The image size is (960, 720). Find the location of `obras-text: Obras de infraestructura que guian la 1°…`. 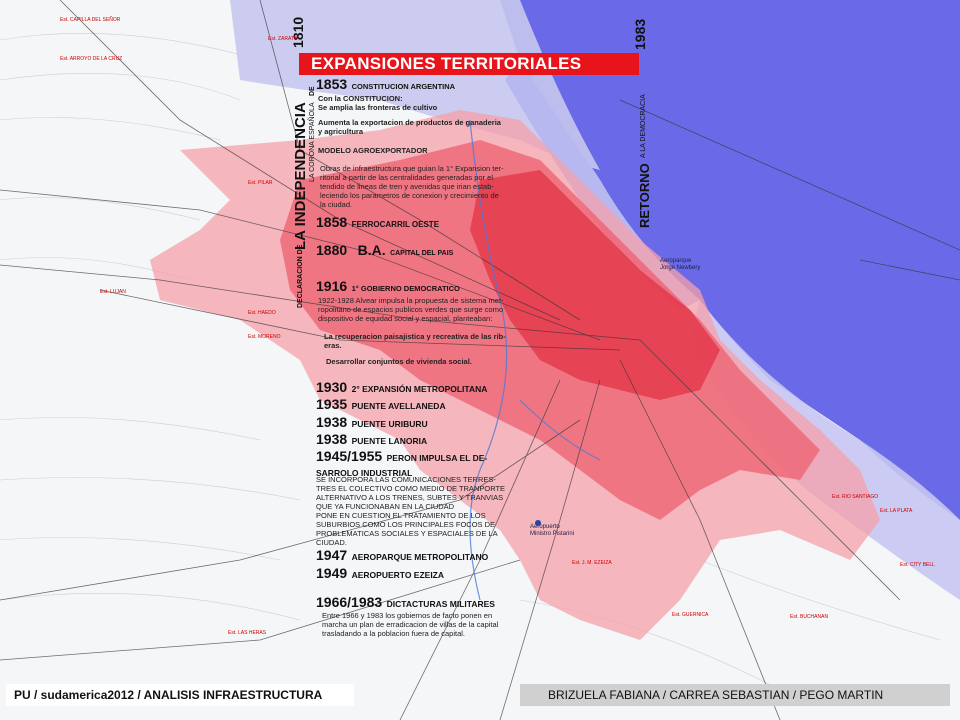

obras-text: Obras de infraestructura que guian la 1°… is located at coordinates (412, 186).